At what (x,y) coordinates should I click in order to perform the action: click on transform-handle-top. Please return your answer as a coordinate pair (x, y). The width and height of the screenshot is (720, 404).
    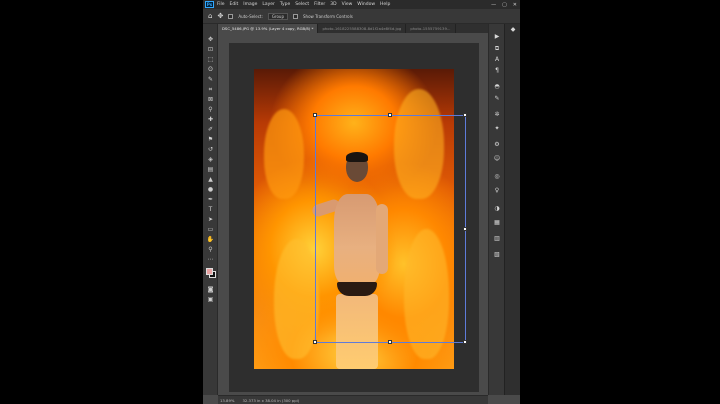
    Looking at the image, I should click on (390, 115).